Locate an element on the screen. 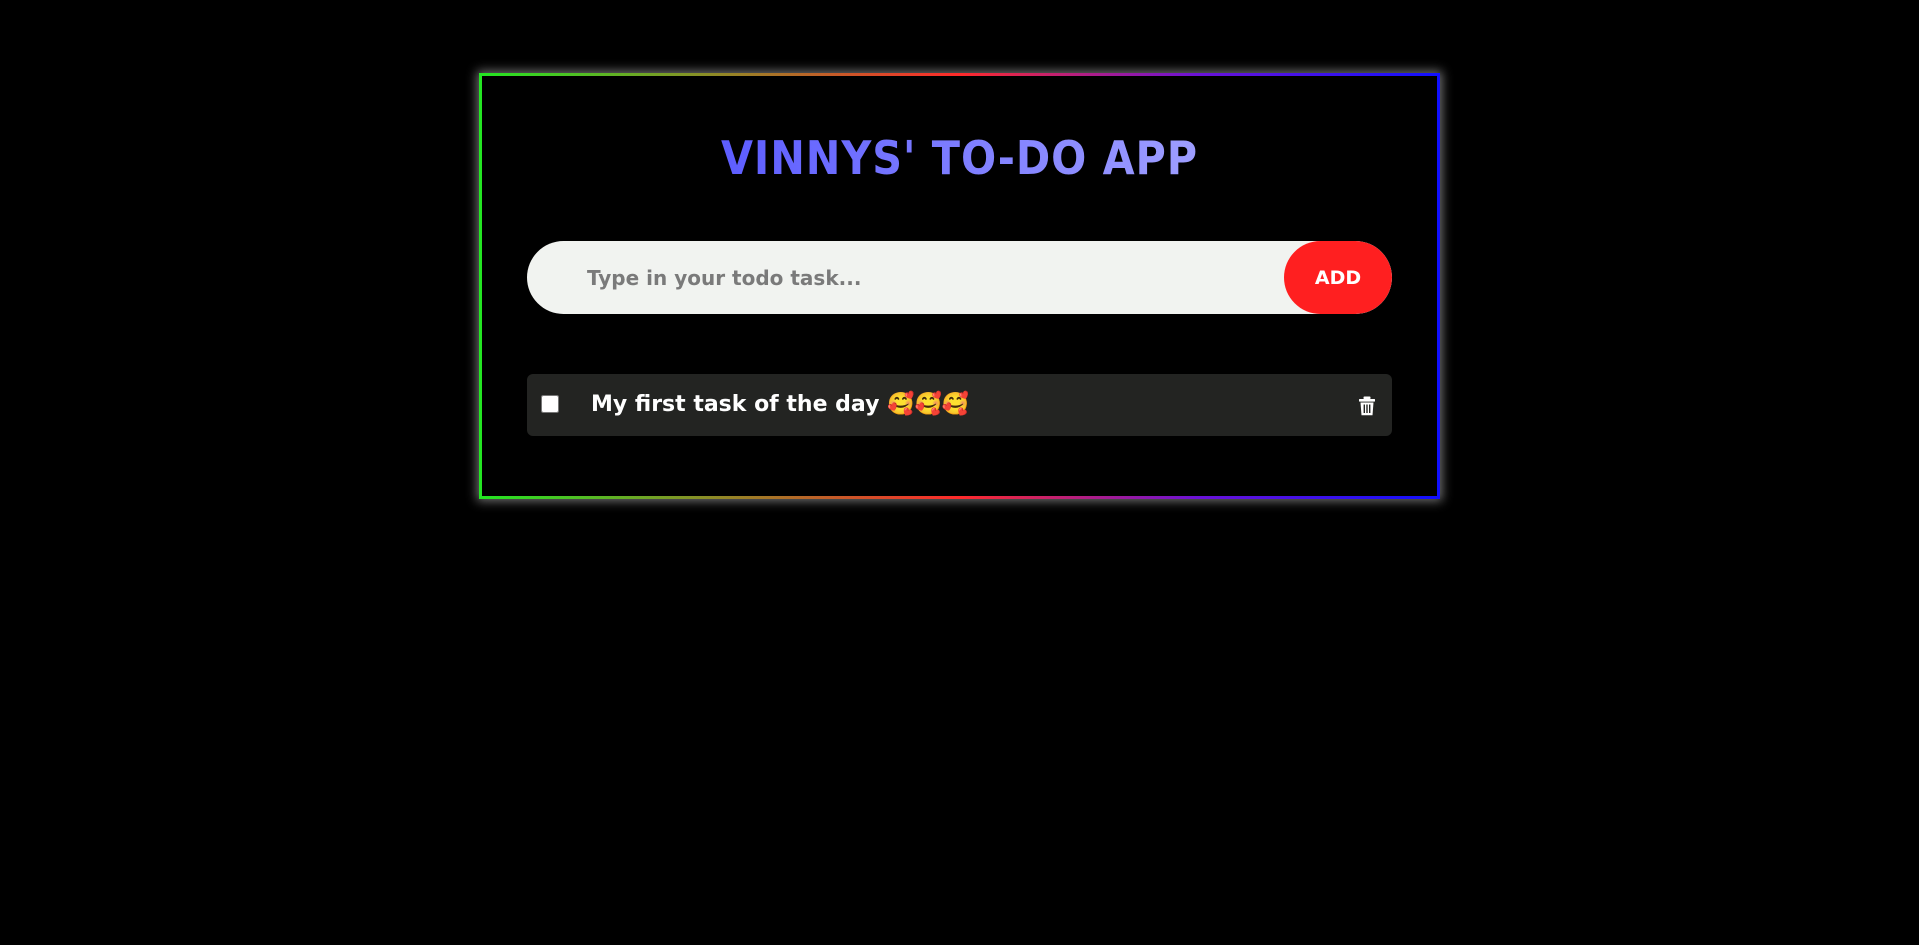  task-item: My first task of the day 🥰🥰🥰 is located at coordinates (959, 405).